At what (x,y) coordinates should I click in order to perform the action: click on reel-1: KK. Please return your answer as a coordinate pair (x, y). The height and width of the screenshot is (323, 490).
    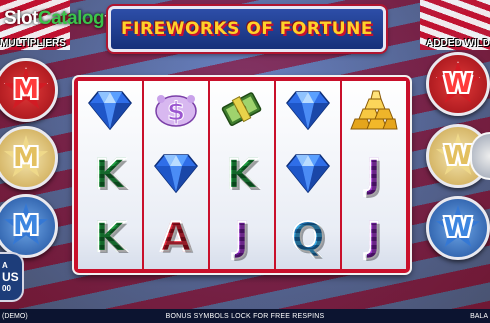
    Looking at the image, I should click on (110, 175).